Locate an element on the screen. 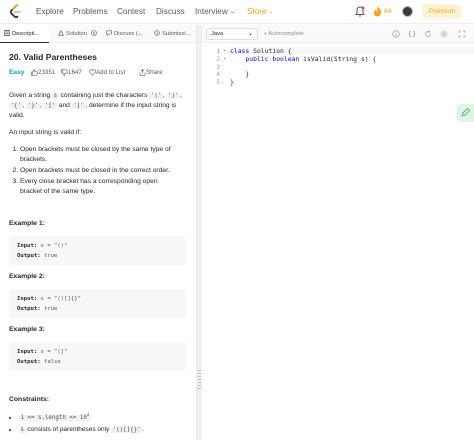  line-number: 5 is located at coordinates (214, 83).